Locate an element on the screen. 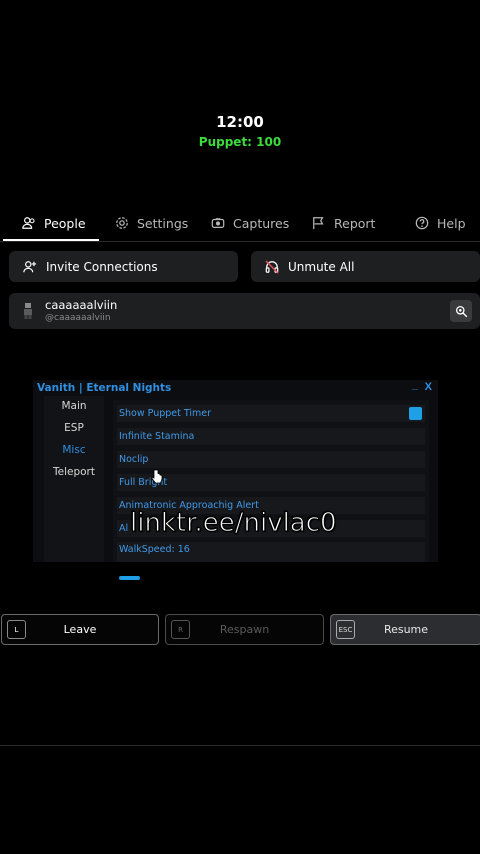 Image resolution: width=480 pixels, height=854 pixels. walkspeed-slider-fill is located at coordinates (129, 578).